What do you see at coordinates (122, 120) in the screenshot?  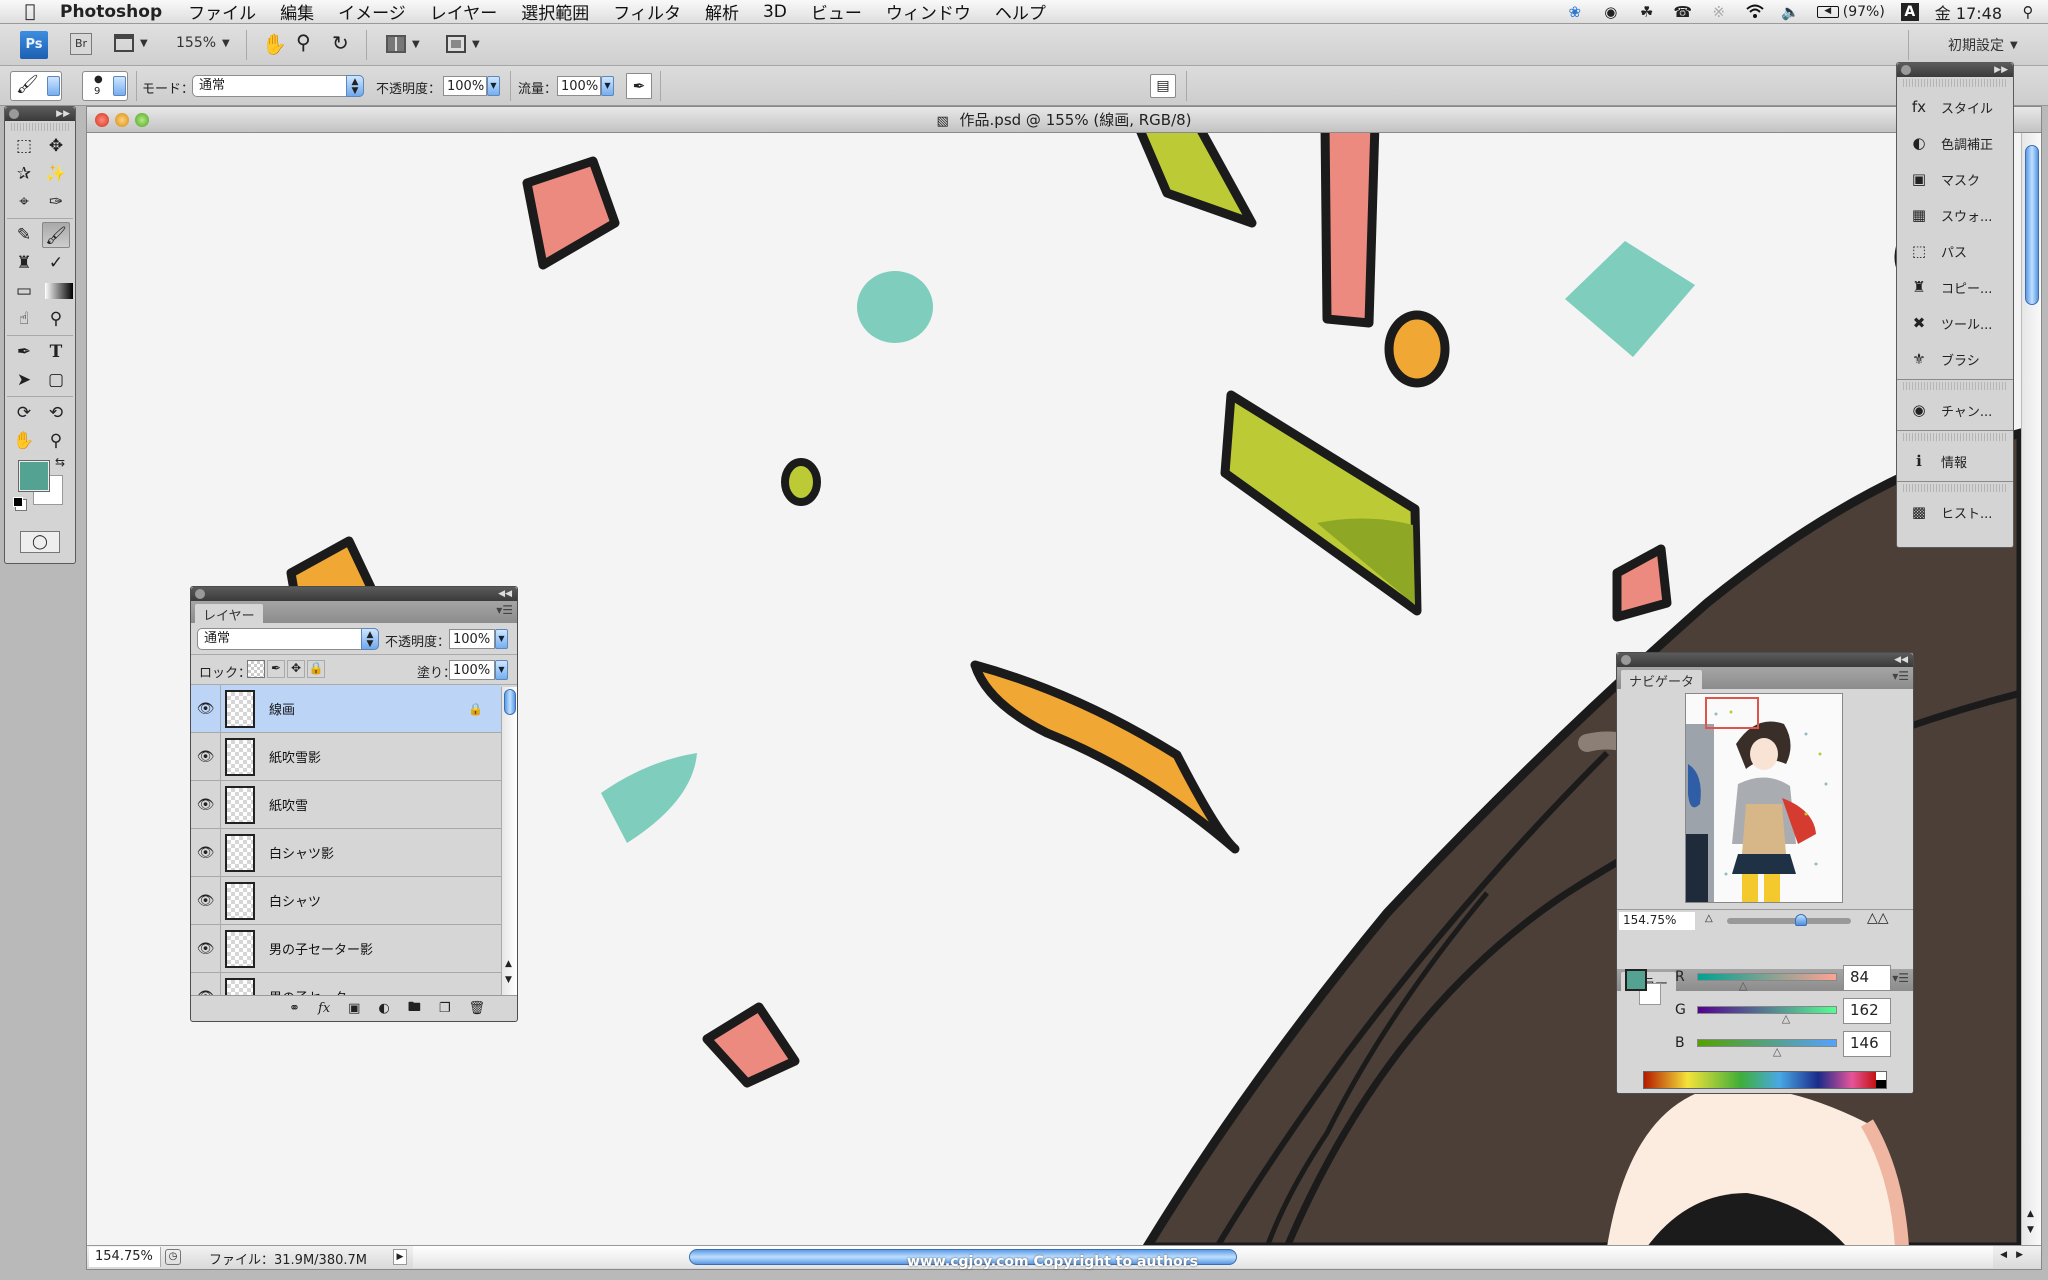 I see `minimize-window-button` at bounding box center [122, 120].